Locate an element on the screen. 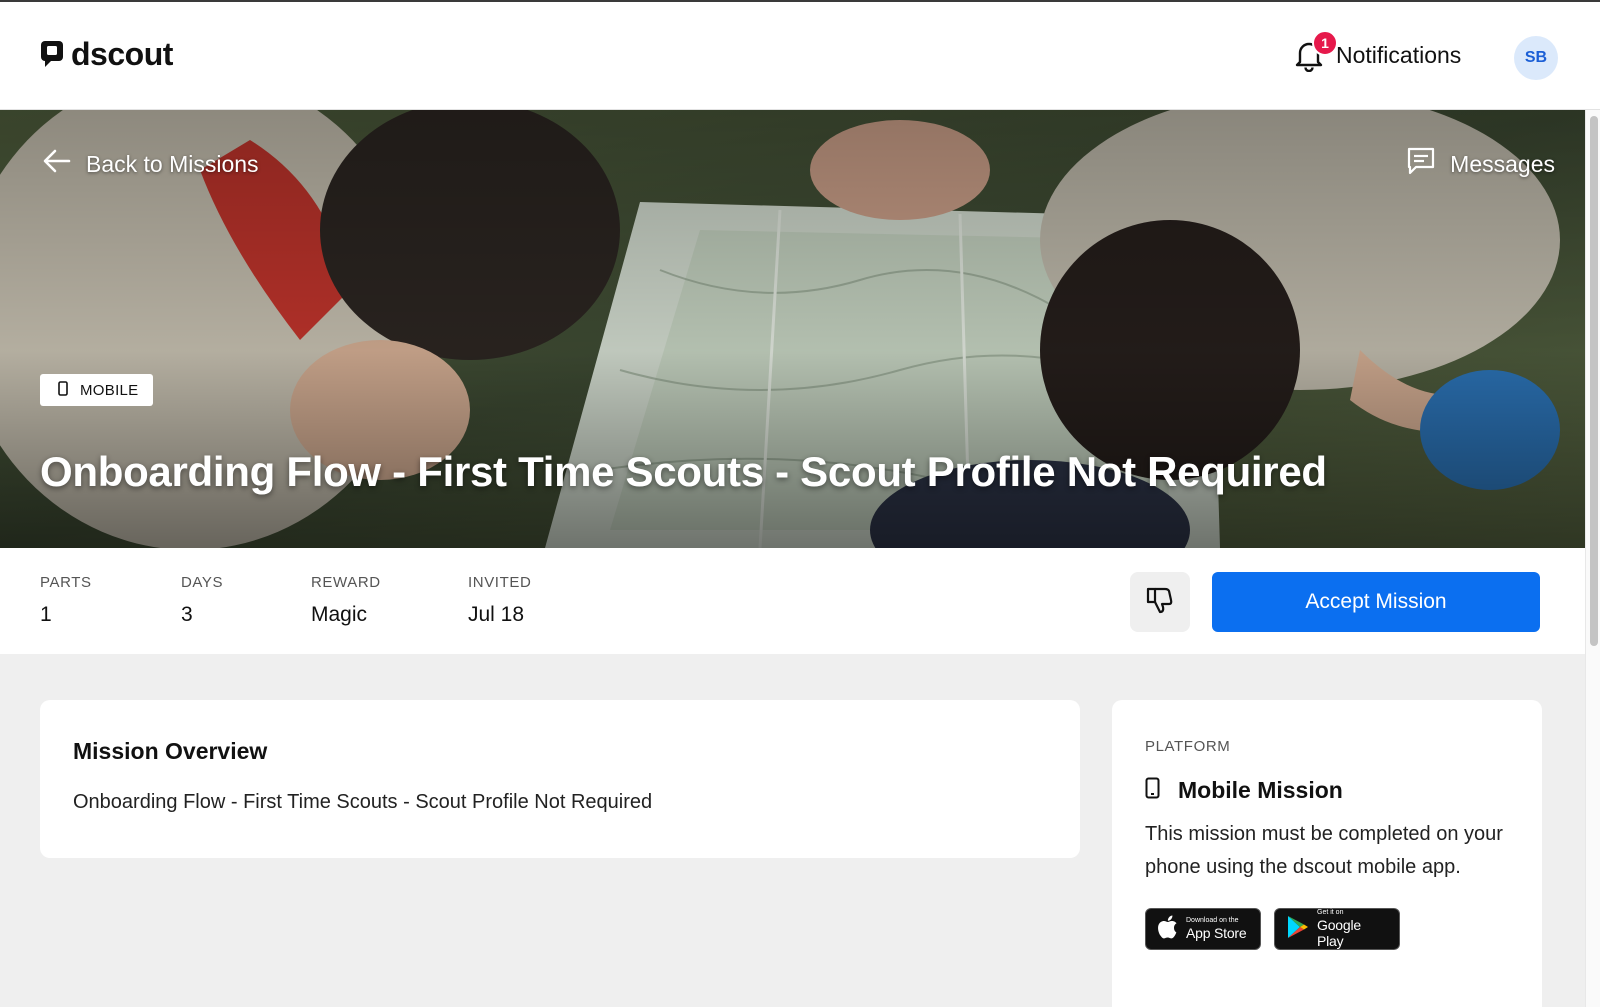 The width and height of the screenshot is (1600, 1007). back-to-missions-link: Back to Missions is located at coordinates (150, 164).